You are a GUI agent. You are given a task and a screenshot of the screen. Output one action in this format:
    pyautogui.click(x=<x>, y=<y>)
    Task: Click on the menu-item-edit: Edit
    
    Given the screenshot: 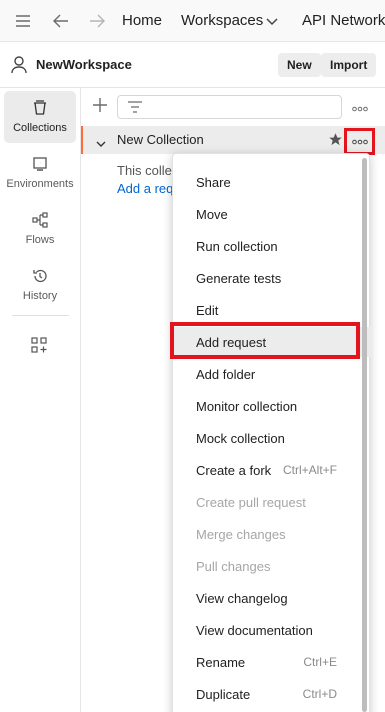 What is the action you would take?
    pyautogui.click(x=272, y=310)
    